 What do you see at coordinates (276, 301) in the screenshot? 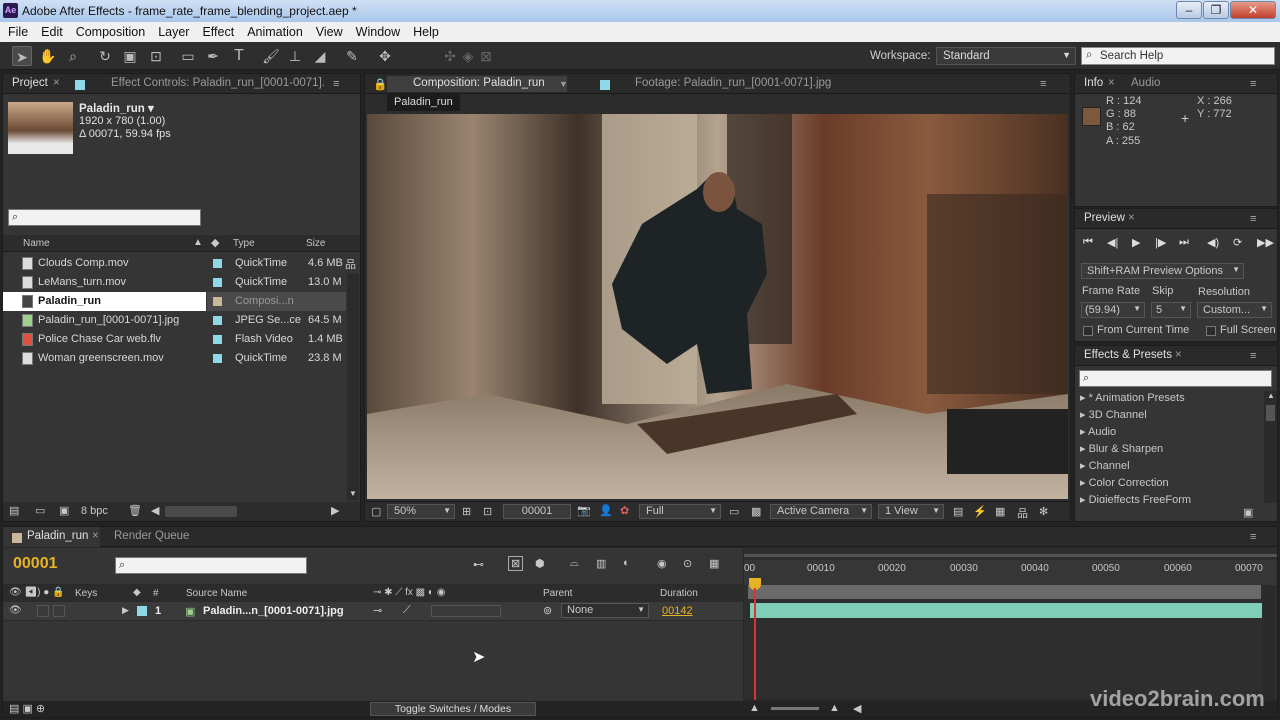
I see `list-item-selected-details: Composi...n` at bounding box center [276, 301].